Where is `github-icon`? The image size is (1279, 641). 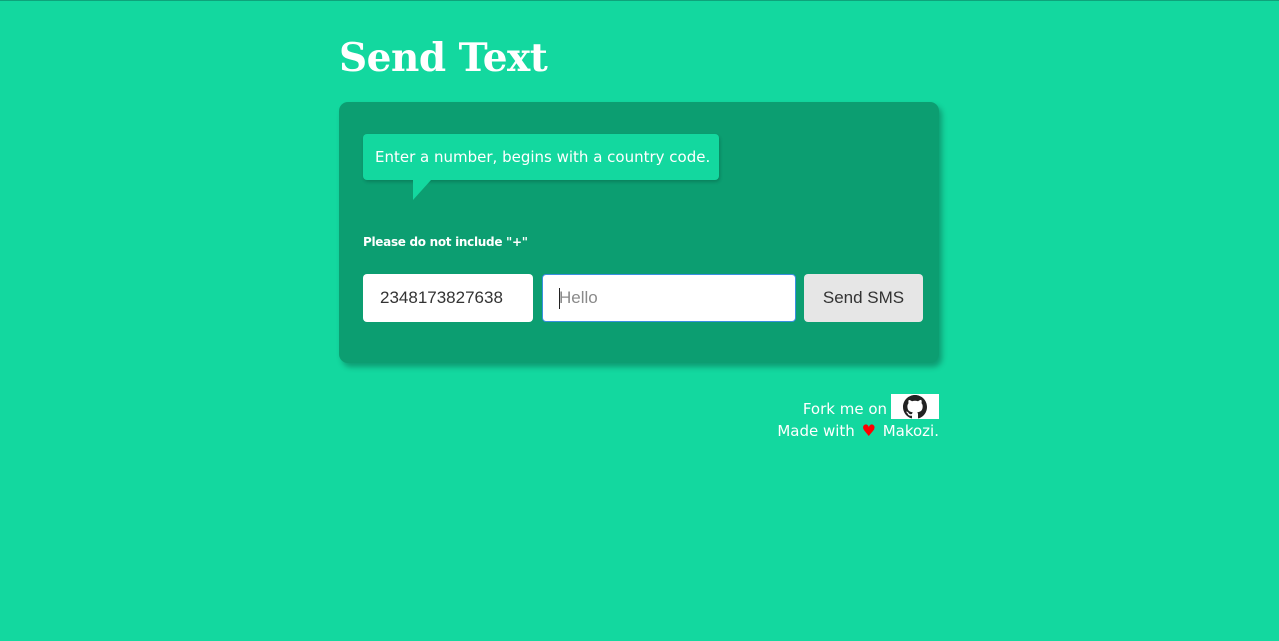 github-icon is located at coordinates (915, 407).